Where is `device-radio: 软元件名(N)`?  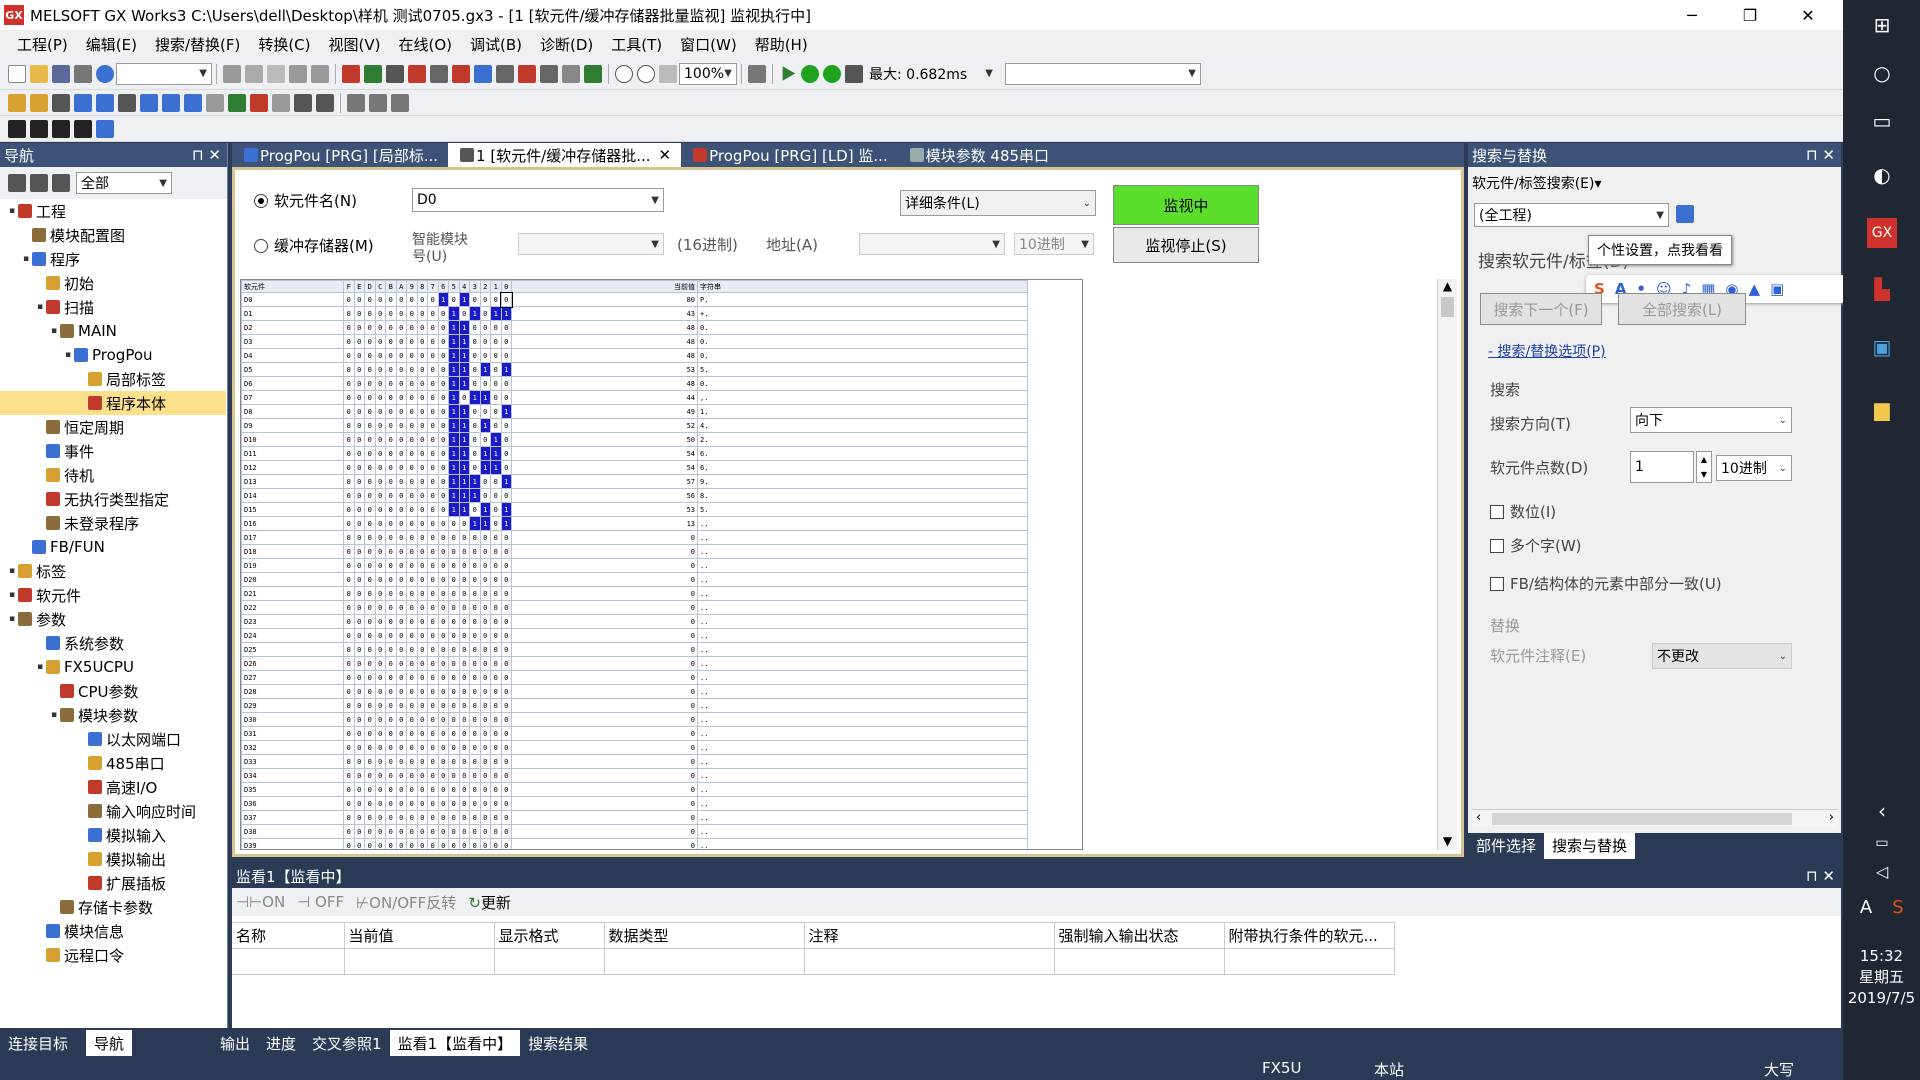
device-radio: 软元件名(N) is located at coordinates (305, 200).